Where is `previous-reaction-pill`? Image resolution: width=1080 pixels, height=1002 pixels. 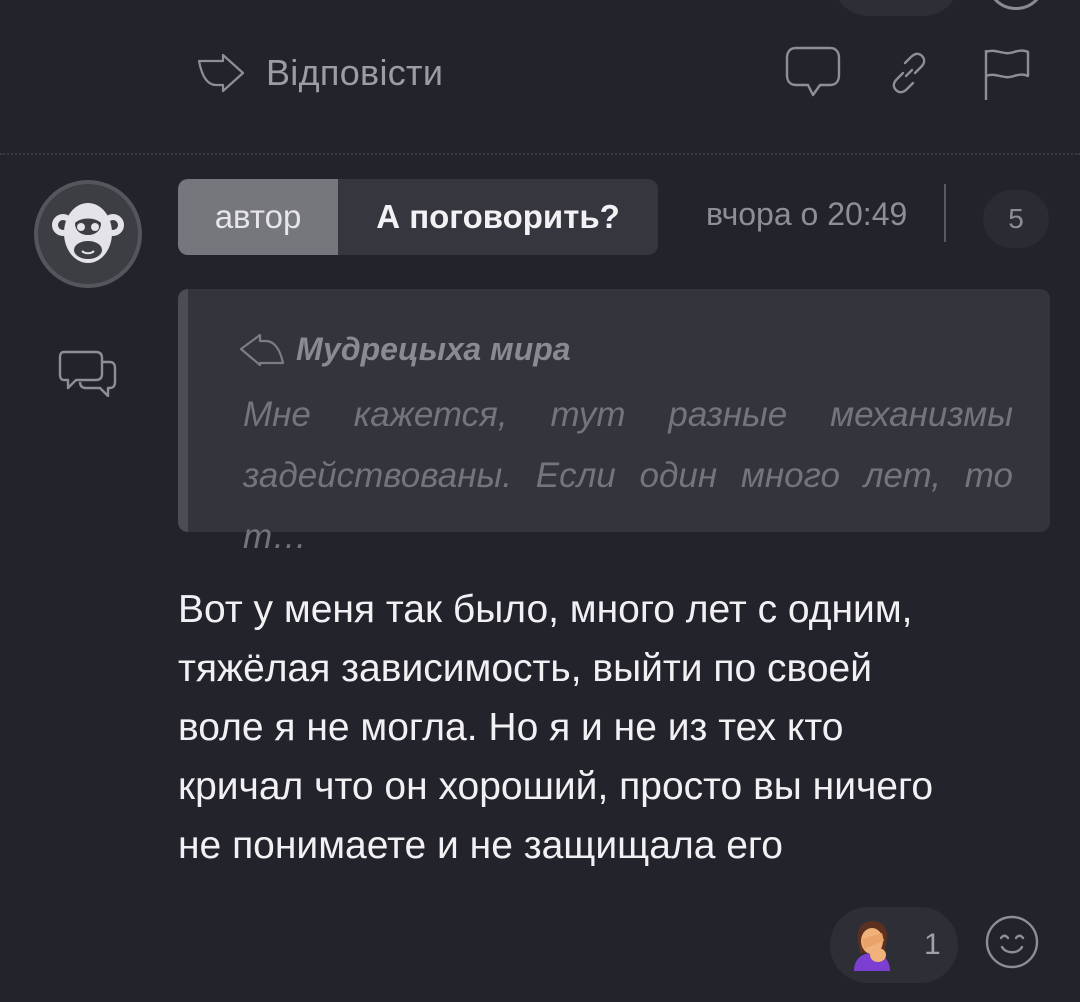
previous-reaction-pill is located at coordinates (896, 8).